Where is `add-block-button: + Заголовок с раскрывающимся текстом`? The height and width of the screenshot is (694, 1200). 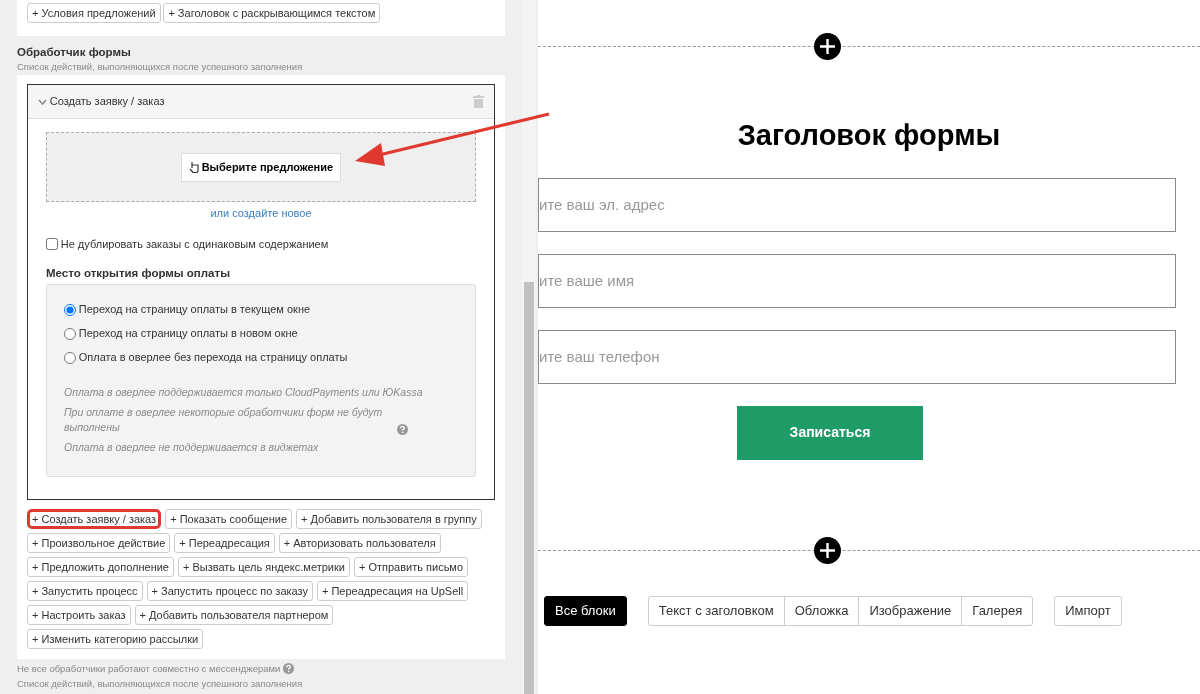
add-block-button: + Заголовок с раскрывающимся текстом is located at coordinates (272, 13).